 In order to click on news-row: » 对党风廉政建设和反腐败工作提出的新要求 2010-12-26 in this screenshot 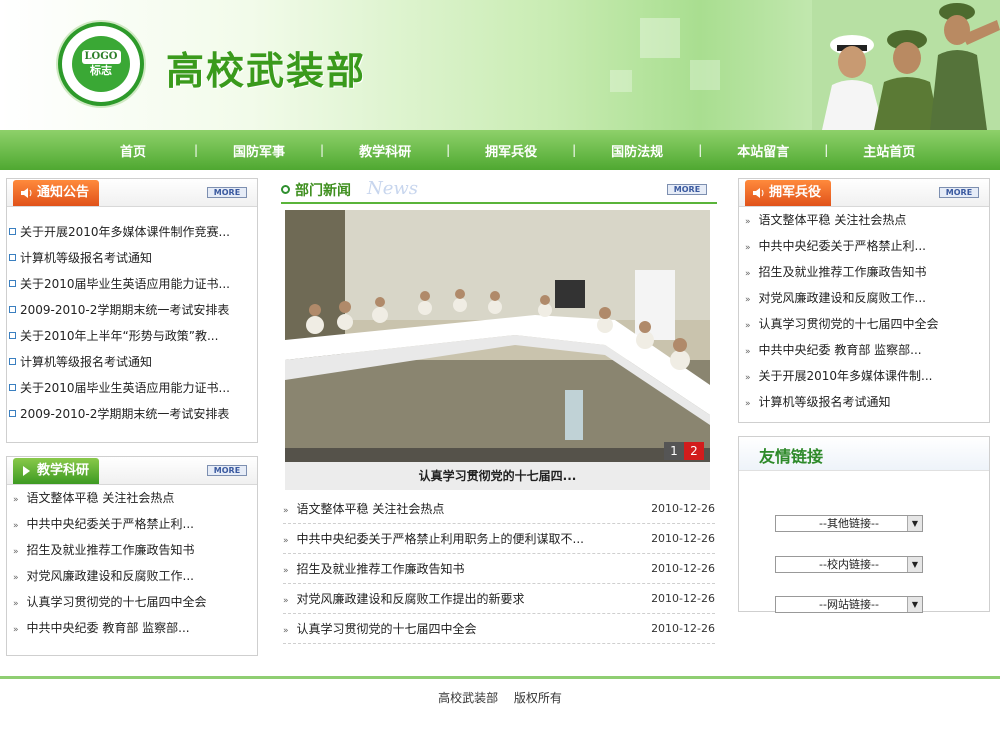, I will do `click(499, 599)`.